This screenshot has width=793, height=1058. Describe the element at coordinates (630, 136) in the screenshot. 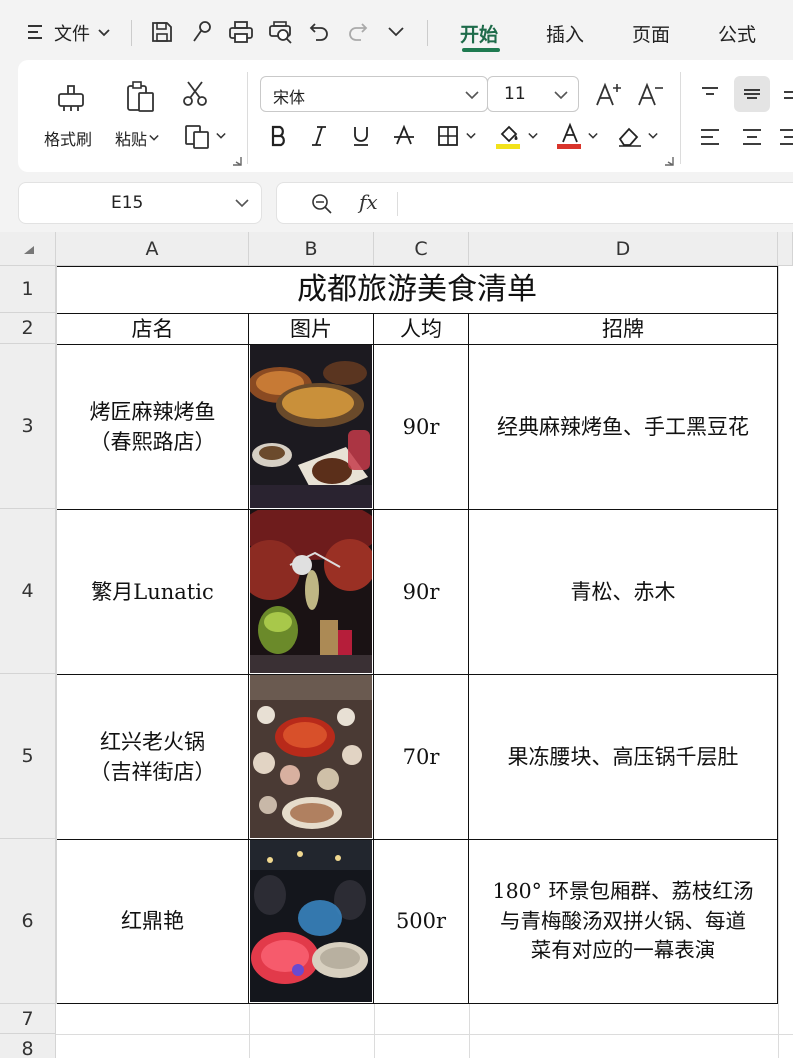

I see `clear-formatting-icon` at that location.